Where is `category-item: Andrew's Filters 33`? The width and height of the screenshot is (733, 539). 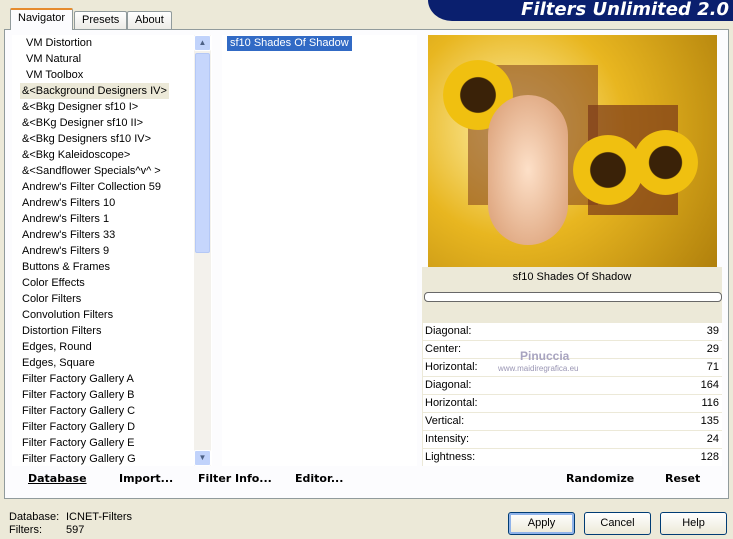
category-item: Andrew's Filters 33 is located at coordinates (68, 235).